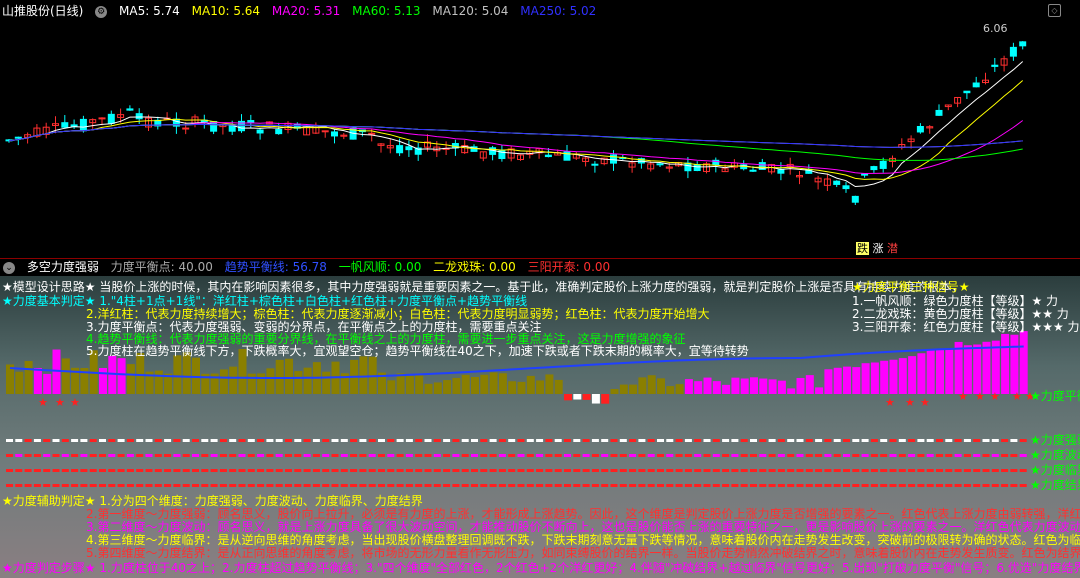 The image size is (1080, 578). I want to click on settings-icon: ⚙, so click(101, 11).